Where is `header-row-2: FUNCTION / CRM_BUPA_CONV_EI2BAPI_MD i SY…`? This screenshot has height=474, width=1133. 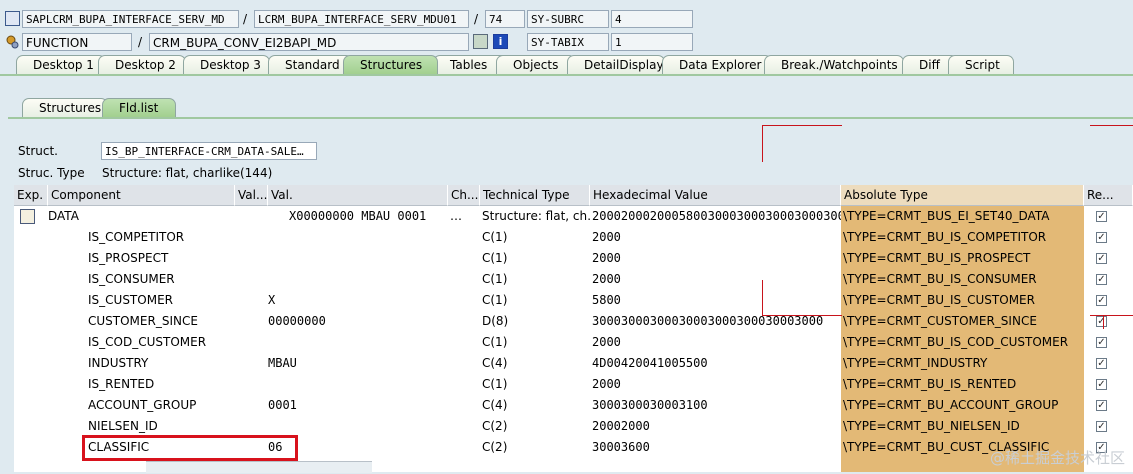
header-row-2: FUNCTION / CRM_BUPA_CONV_EI2BAPI_MD i SY… is located at coordinates (566, 42).